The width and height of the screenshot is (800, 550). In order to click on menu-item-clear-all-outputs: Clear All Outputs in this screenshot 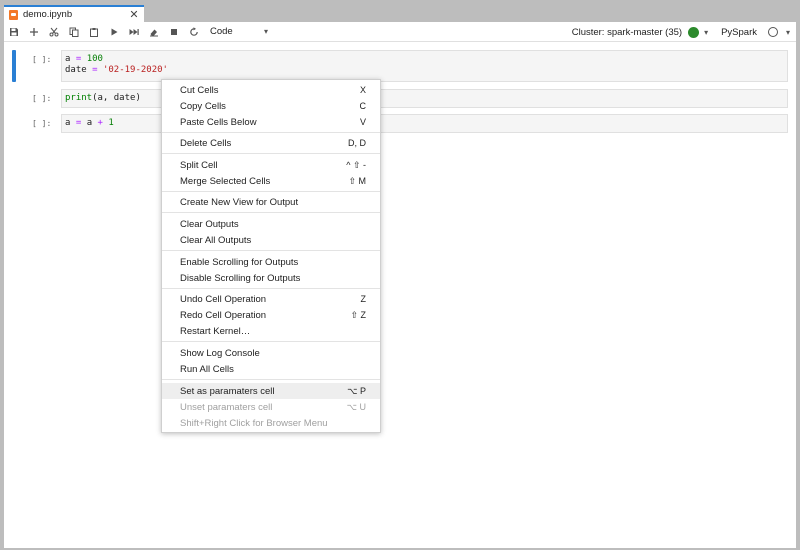, I will do `click(271, 240)`.